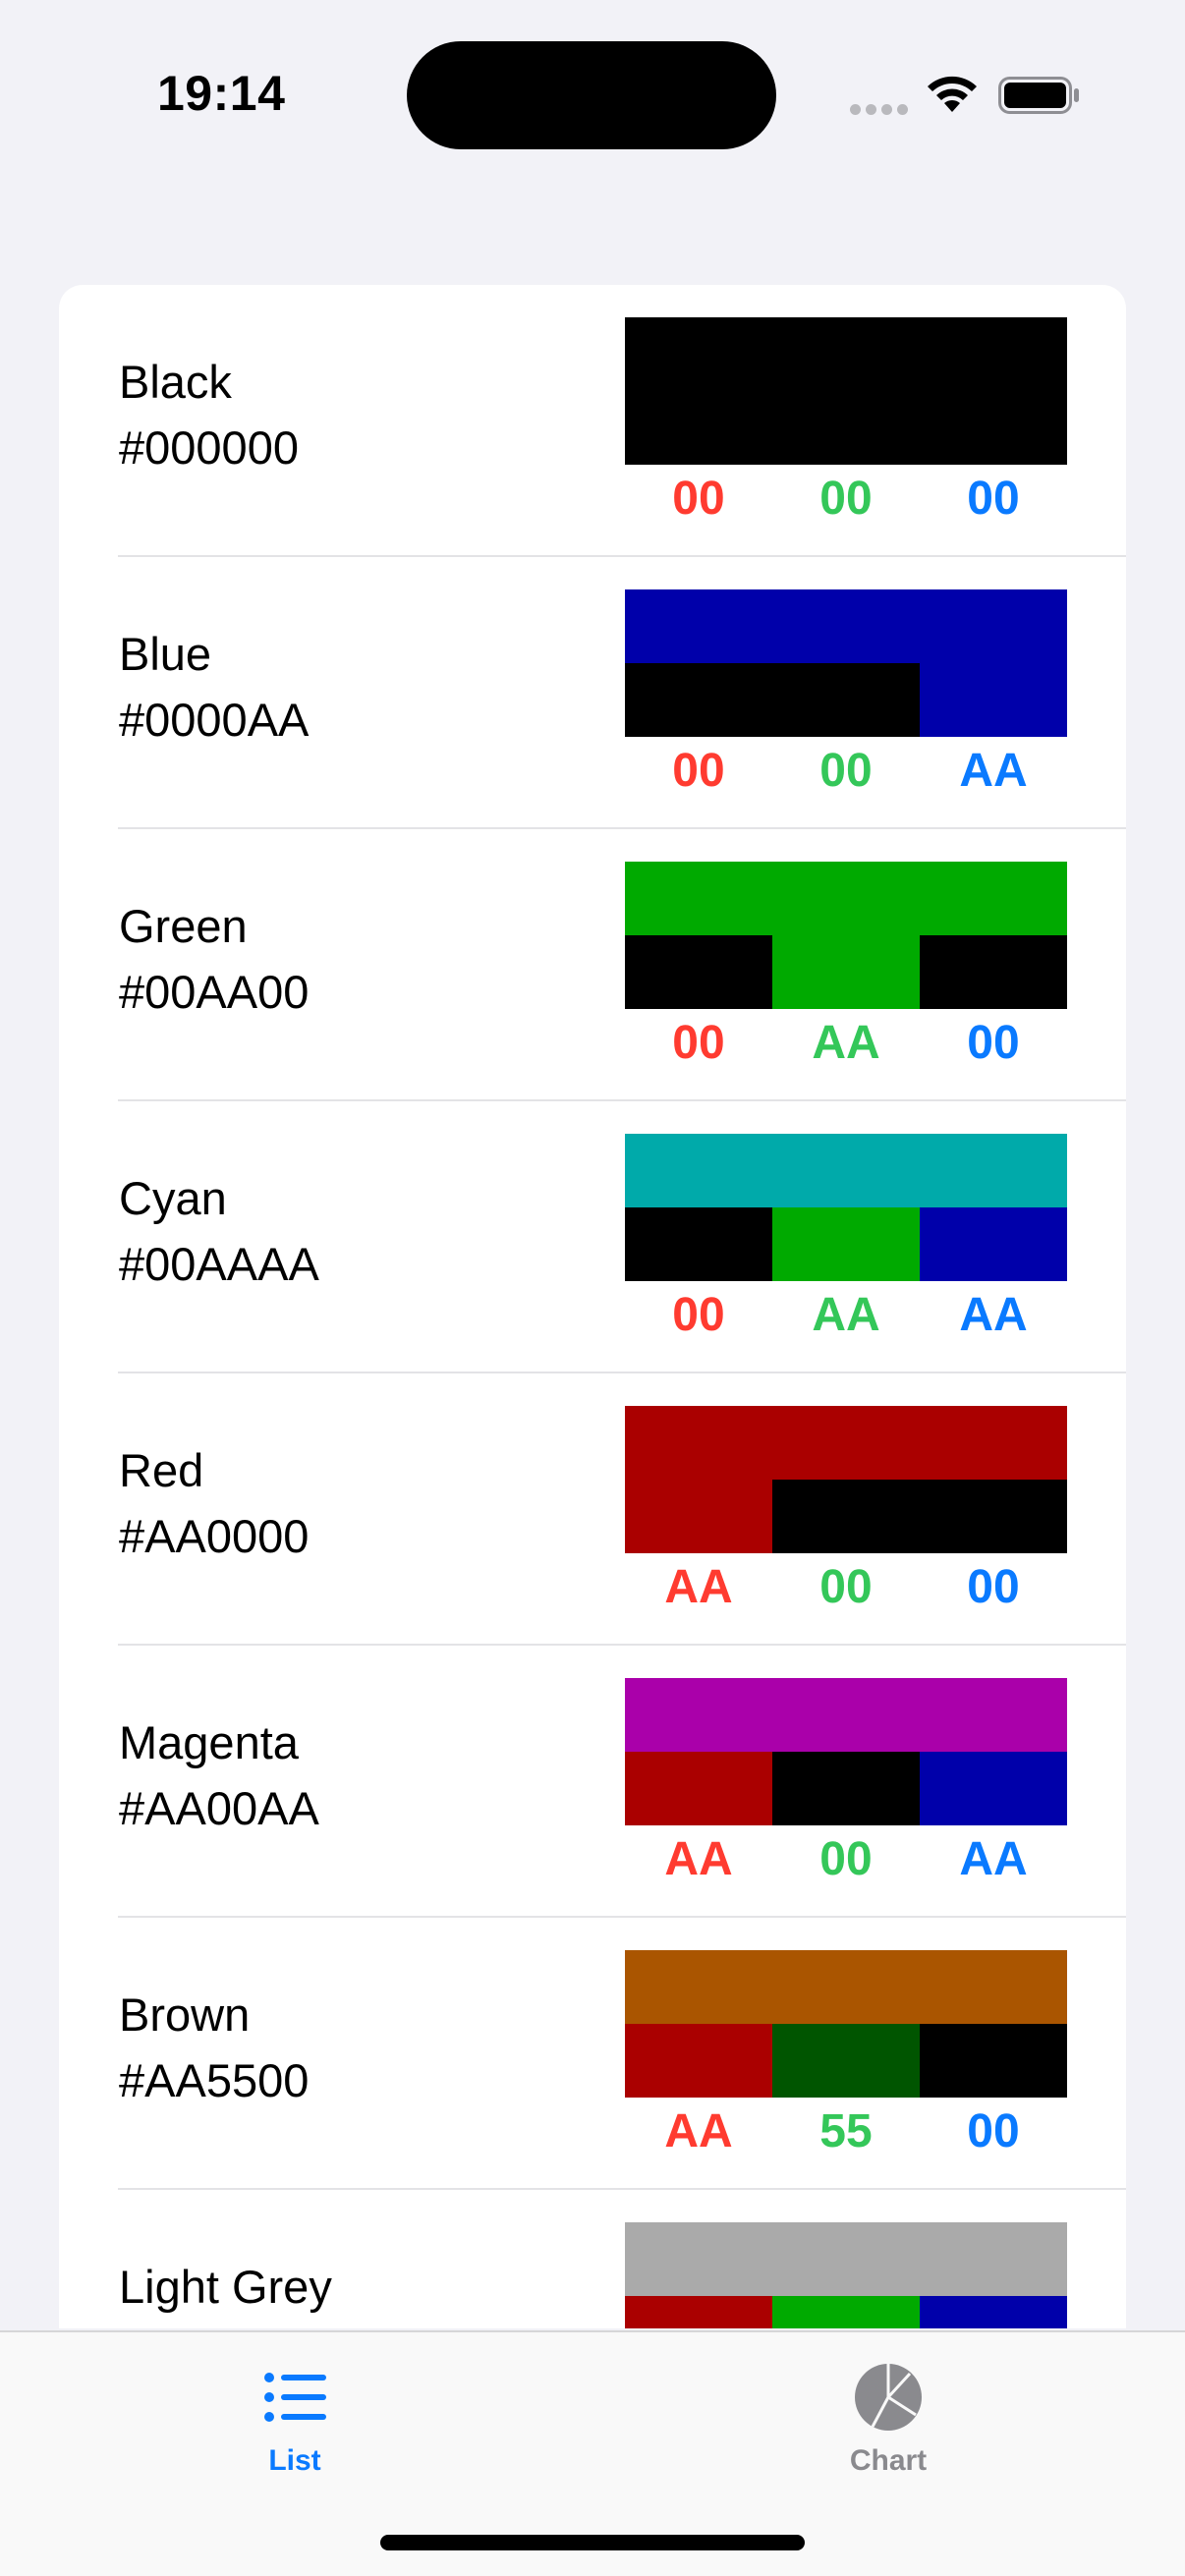  What do you see at coordinates (209, 447) in the screenshot?
I see `color-hex: #000000` at bounding box center [209, 447].